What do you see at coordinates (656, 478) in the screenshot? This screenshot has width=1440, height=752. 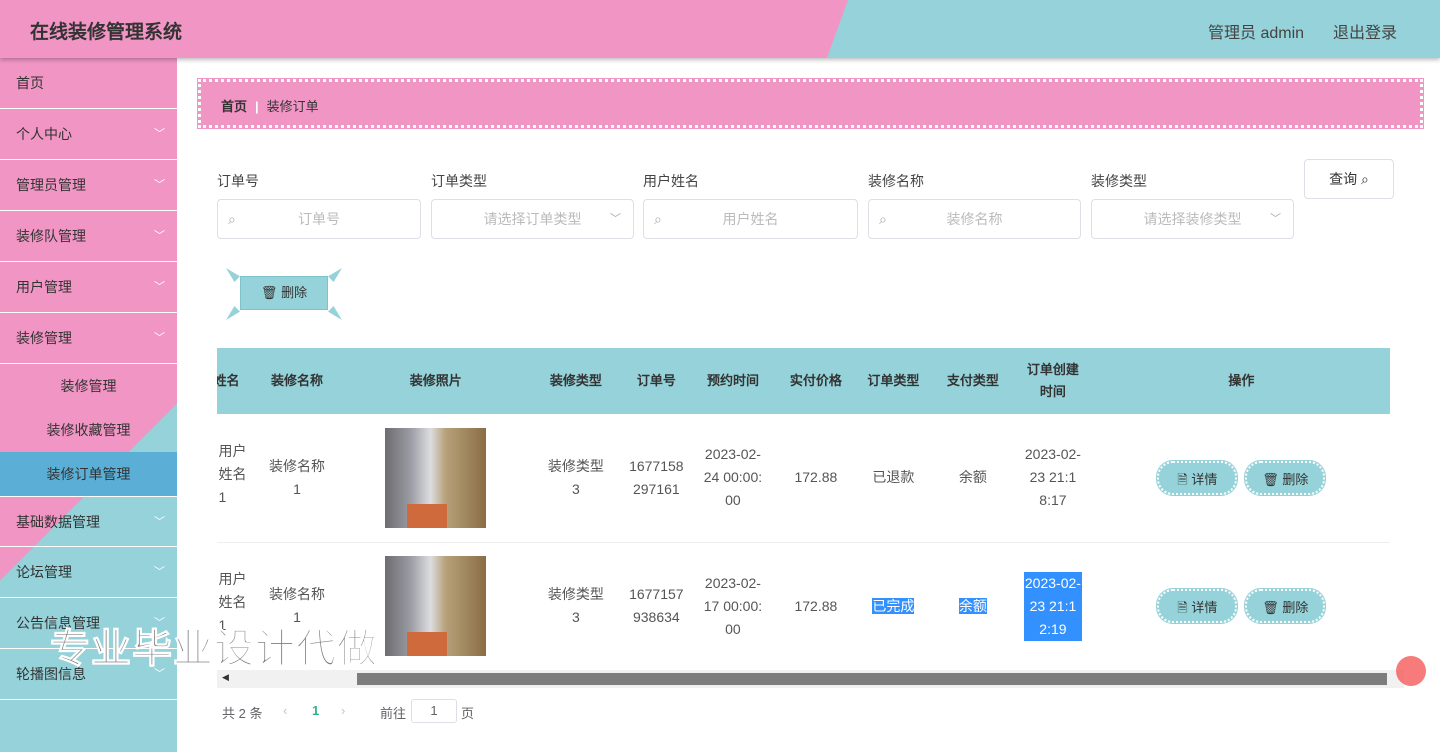 I see `cell-order-no: 1677158297161` at bounding box center [656, 478].